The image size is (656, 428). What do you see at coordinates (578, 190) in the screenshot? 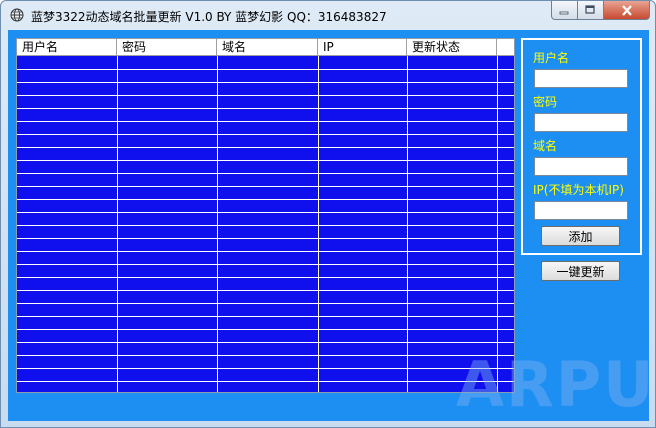
I see `ip-label: IP(不填为本机IP)` at bounding box center [578, 190].